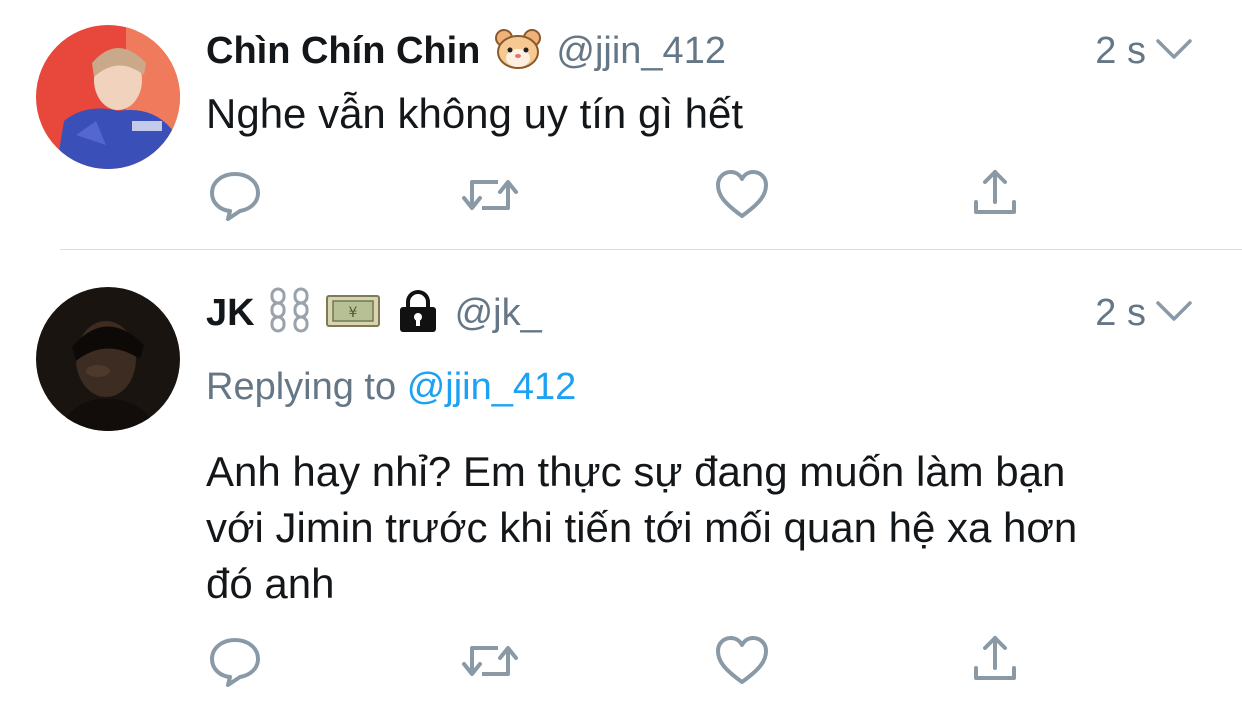  I want to click on tweet-text-line: đó anh, so click(270, 583).